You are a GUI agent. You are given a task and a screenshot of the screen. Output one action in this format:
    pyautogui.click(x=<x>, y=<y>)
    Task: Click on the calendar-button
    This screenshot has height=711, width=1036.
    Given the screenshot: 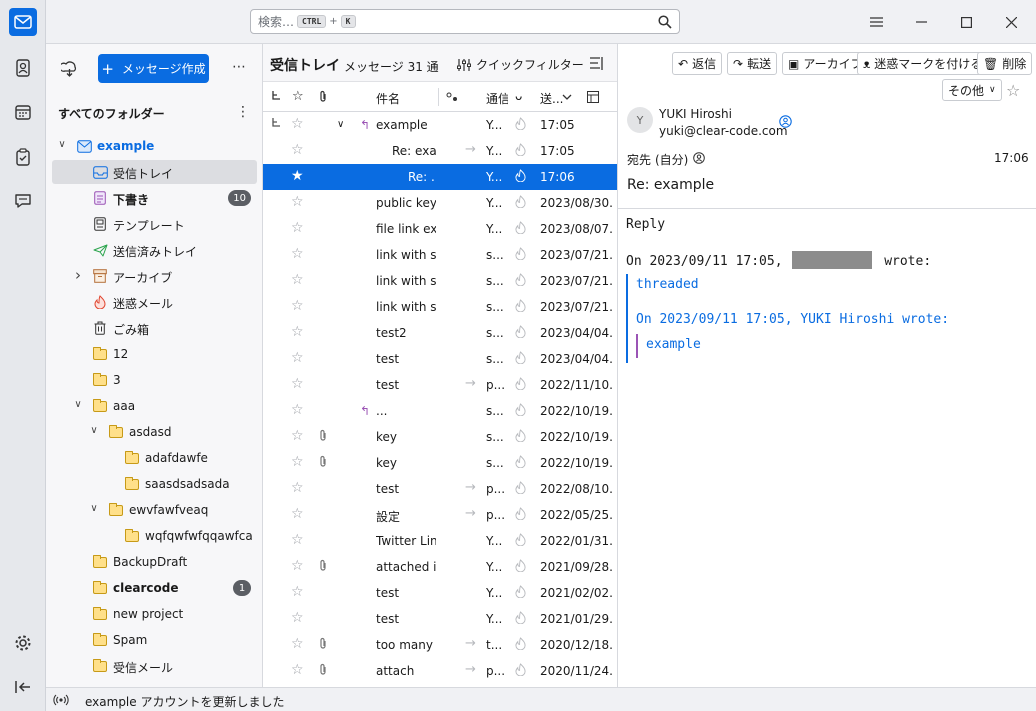 What is the action you would take?
    pyautogui.click(x=23, y=112)
    